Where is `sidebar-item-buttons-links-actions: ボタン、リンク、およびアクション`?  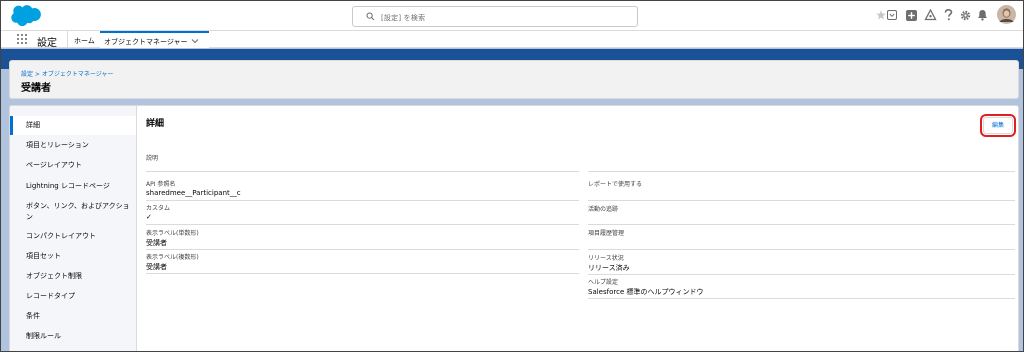 sidebar-item-buttons-links-actions: ボタン、リンク、およびアクション is located at coordinates (72, 212).